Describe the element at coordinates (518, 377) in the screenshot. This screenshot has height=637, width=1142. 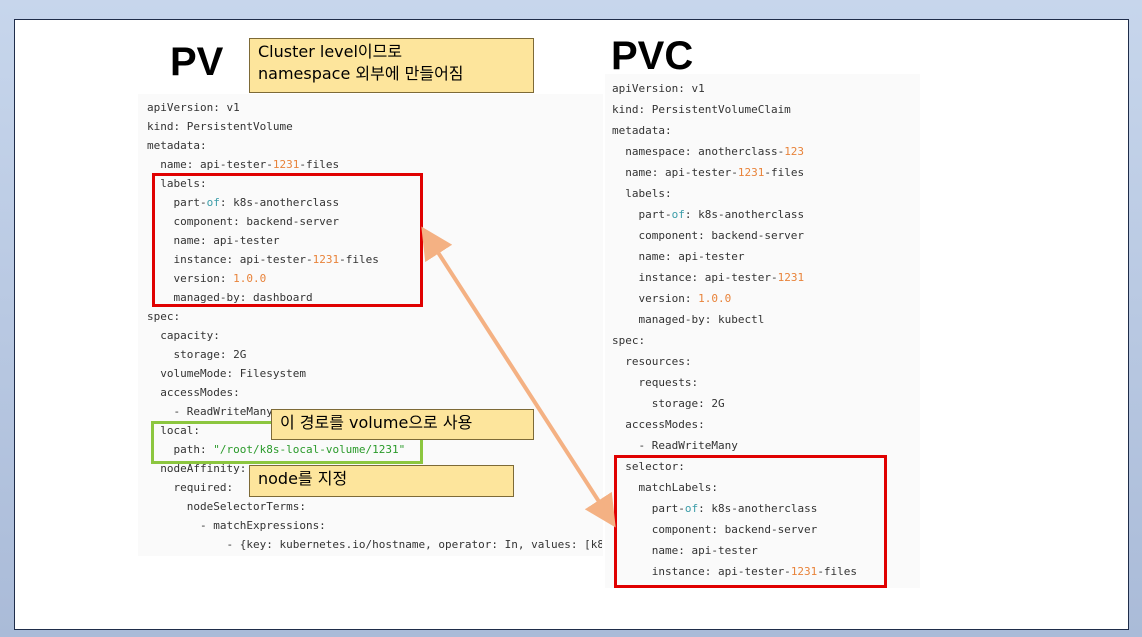
I see `label-match-arrow` at that location.